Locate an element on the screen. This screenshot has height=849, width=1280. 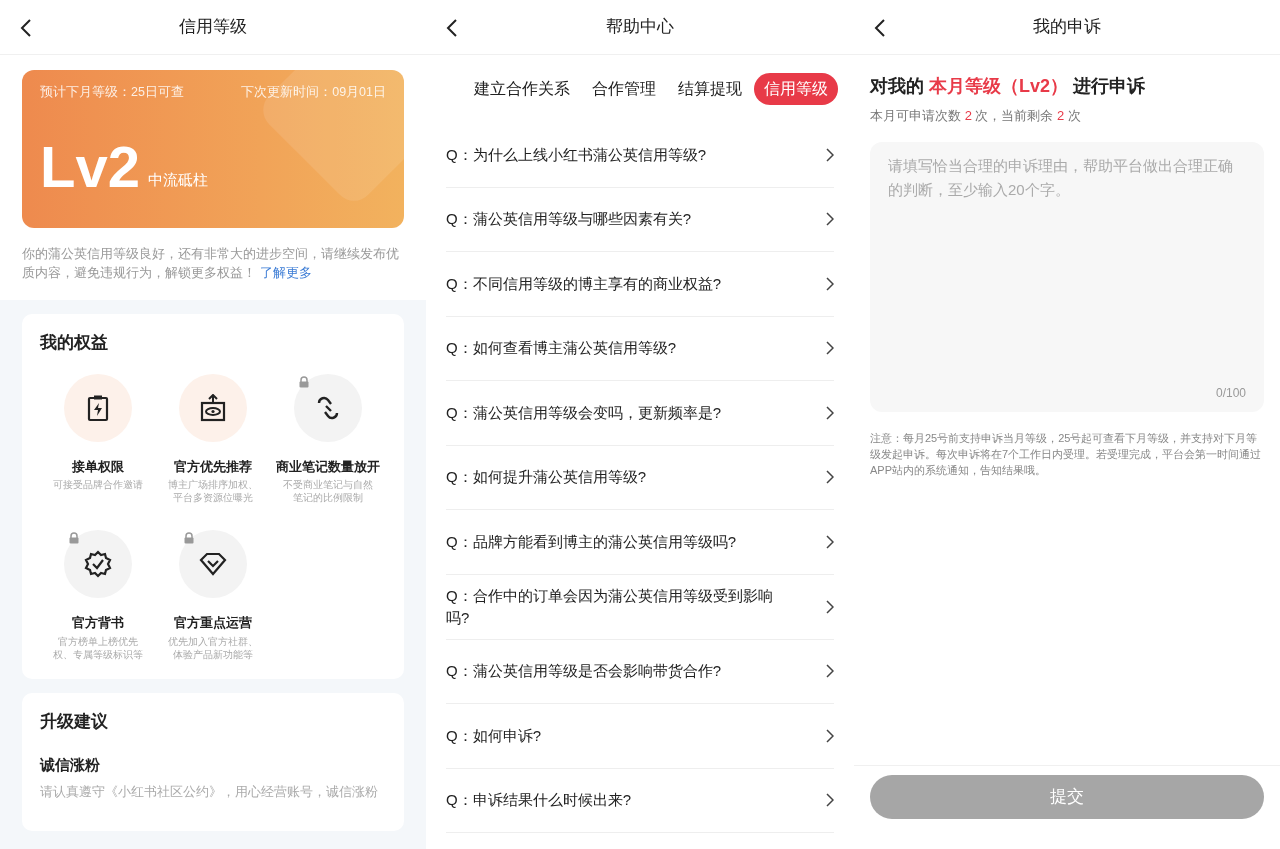
next-update-time: 下次更新时间：09月01日 is located at coordinates (313, 92).